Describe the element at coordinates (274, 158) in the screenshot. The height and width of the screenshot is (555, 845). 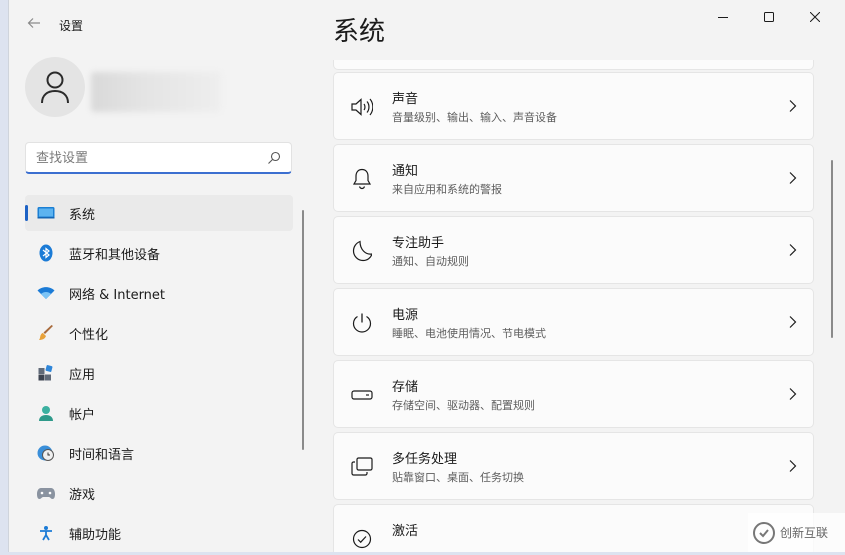
I see `search-icon` at that location.